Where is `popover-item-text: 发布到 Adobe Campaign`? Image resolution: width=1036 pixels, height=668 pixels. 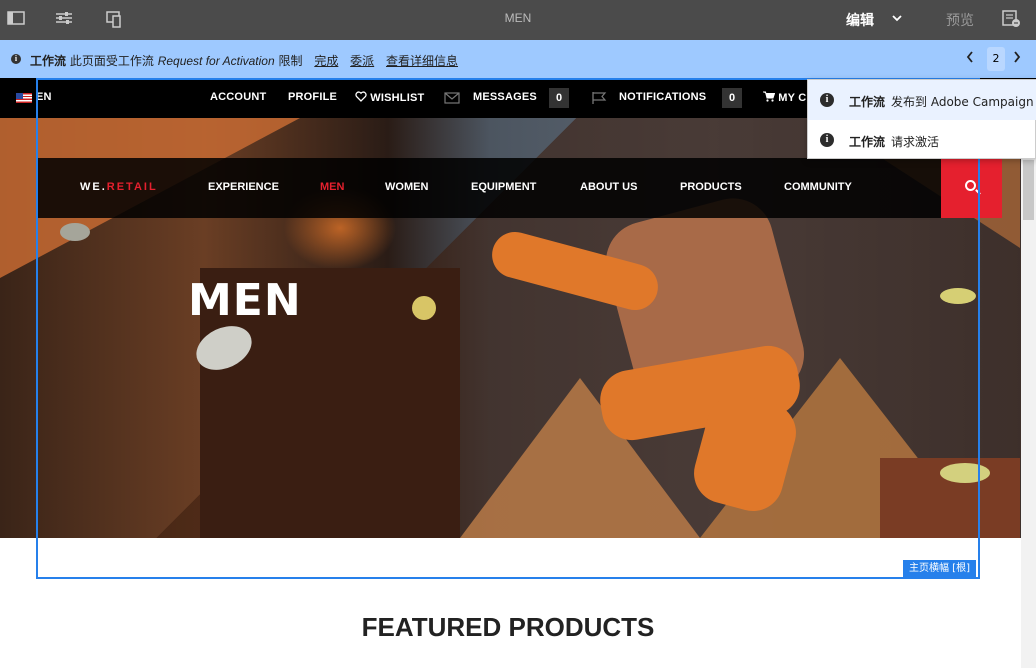
popover-item-text: 发布到 Adobe Campaign is located at coordinates (962, 102).